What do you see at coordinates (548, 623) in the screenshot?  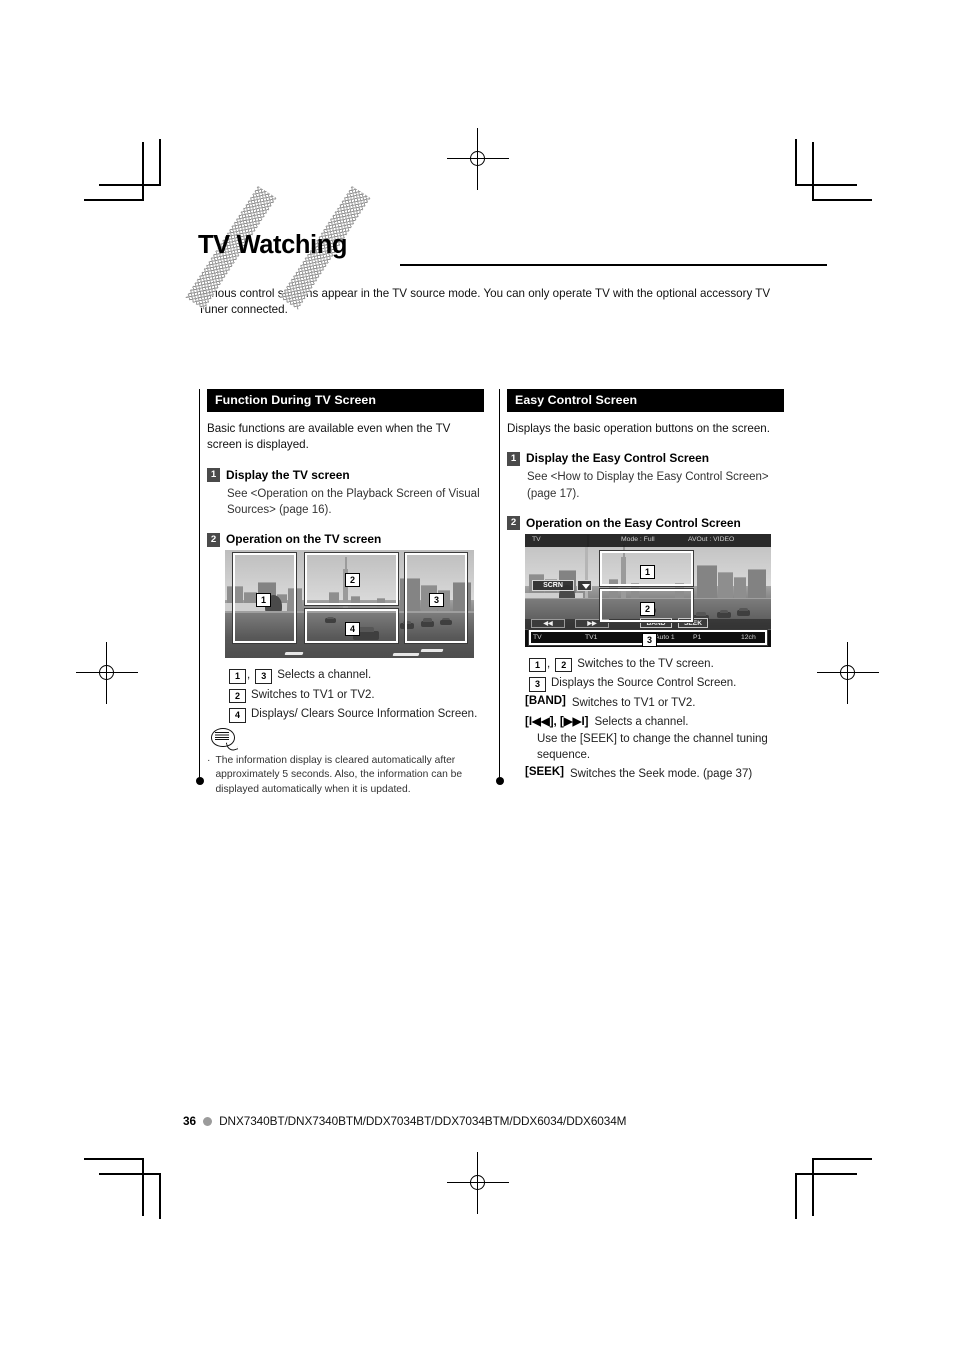 I see `prev-track-button: ◀◀` at bounding box center [548, 623].